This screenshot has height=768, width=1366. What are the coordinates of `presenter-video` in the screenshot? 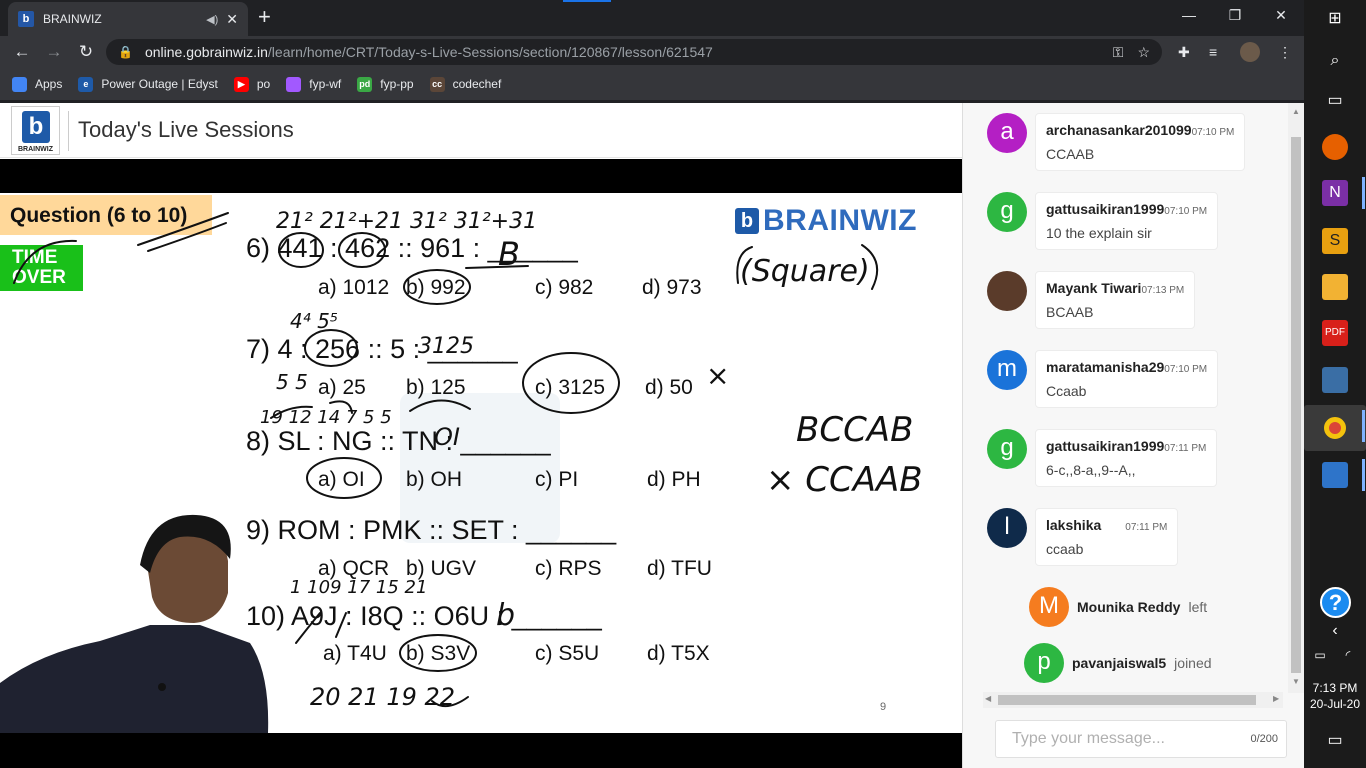 It's located at (134, 623).